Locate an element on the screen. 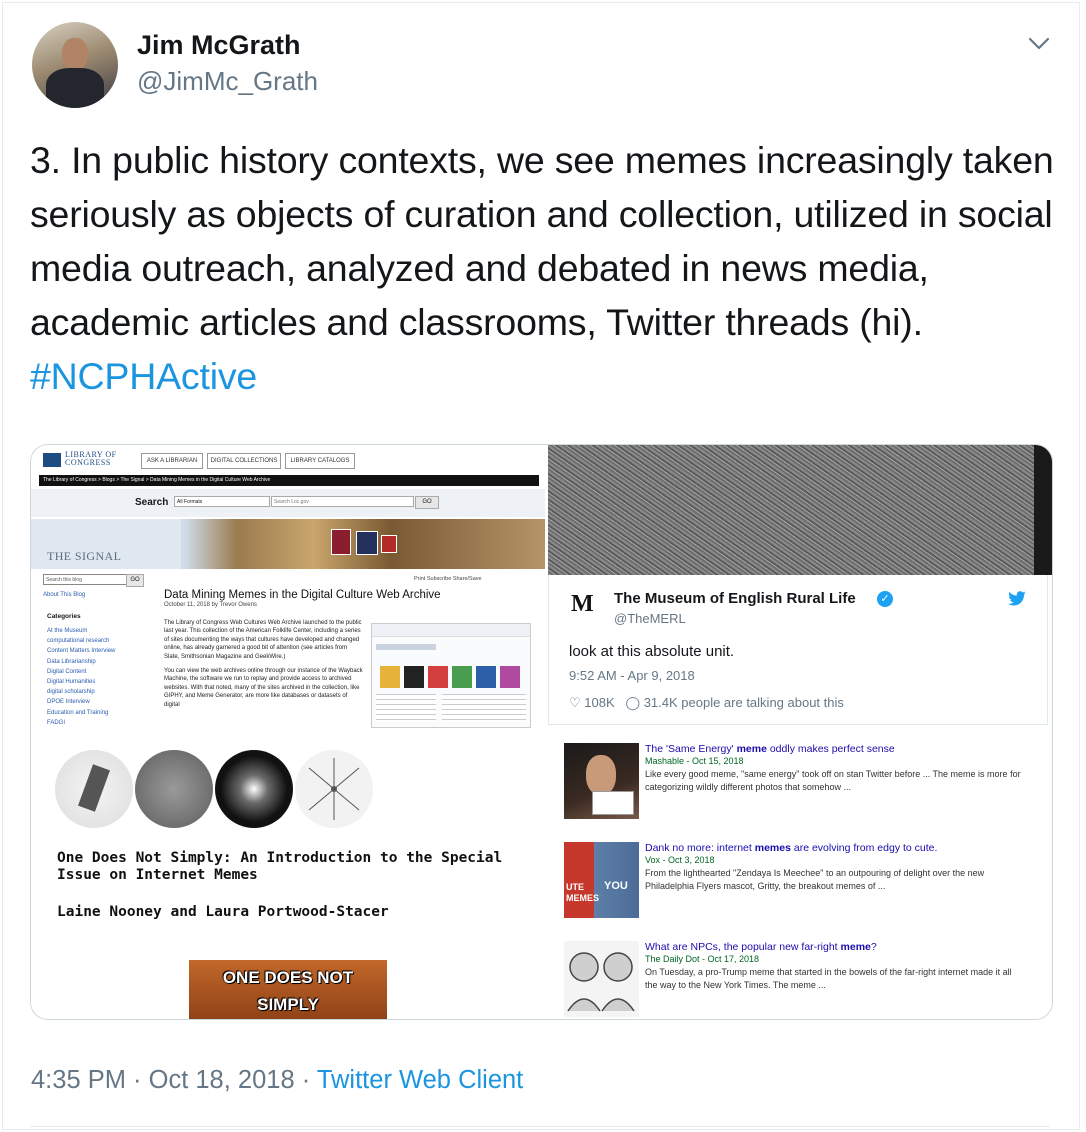 The width and height of the screenshot is (1086, 1132). avatar-head is located at coordinates (75, 54).